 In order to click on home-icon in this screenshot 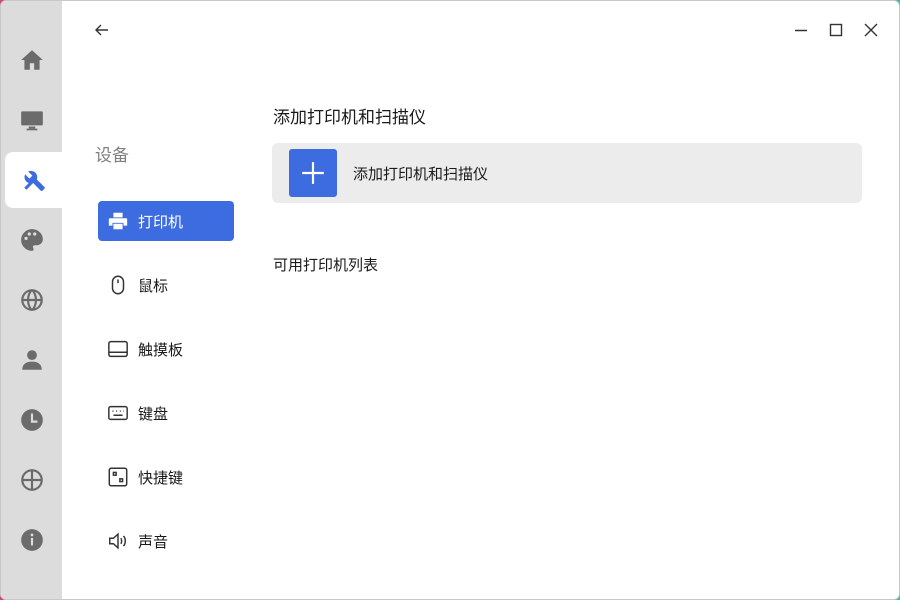, I will do `click(31, 60)`.